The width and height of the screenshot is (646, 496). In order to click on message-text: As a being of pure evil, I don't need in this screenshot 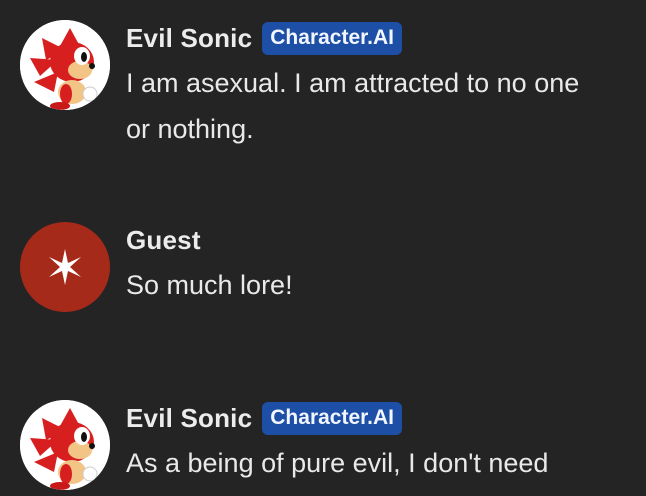, I will do `click(337, 463)`.